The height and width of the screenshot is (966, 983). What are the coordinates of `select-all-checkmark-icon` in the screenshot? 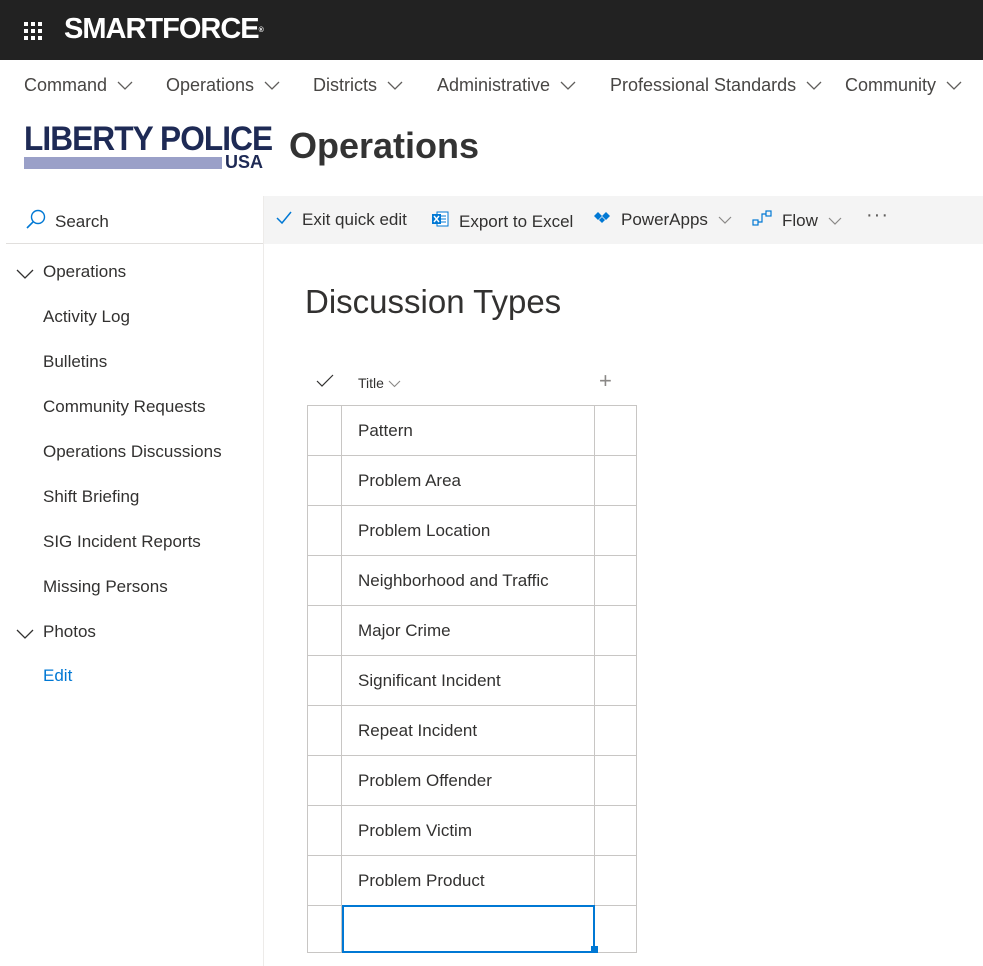 It's located at (325, 383).